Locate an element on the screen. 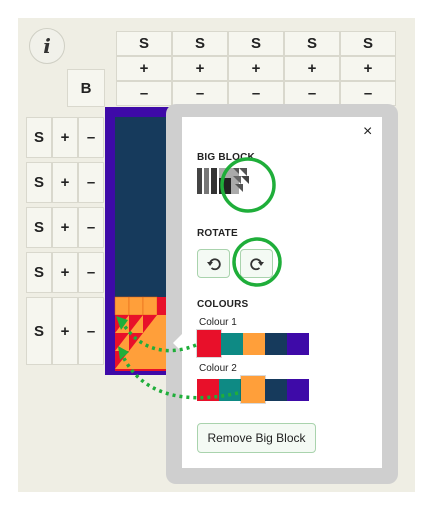 The image size is (430, 512). arrow-colour1 is located at coordinates (158, 337).